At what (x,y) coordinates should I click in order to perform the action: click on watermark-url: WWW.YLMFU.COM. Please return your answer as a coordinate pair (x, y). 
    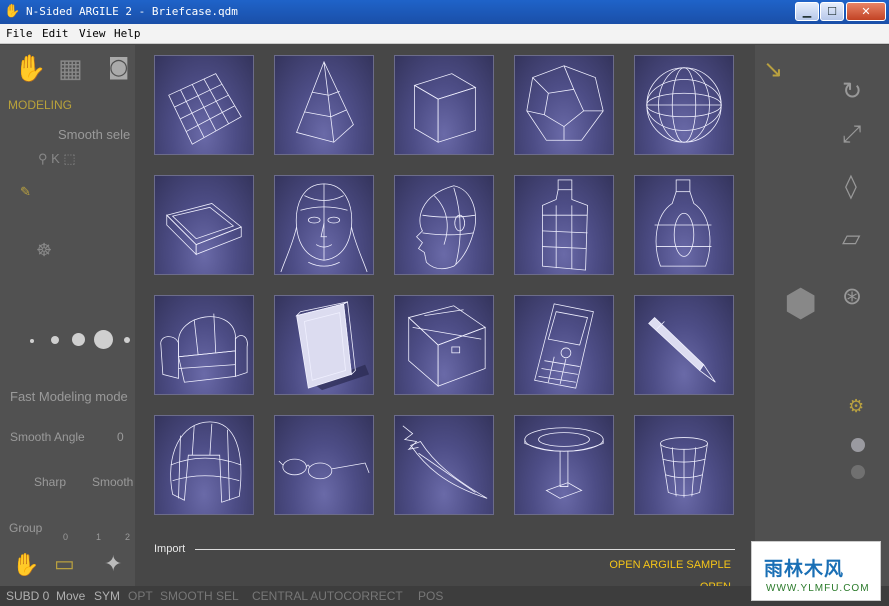
    Looking at the image, I should click on (818, 588).